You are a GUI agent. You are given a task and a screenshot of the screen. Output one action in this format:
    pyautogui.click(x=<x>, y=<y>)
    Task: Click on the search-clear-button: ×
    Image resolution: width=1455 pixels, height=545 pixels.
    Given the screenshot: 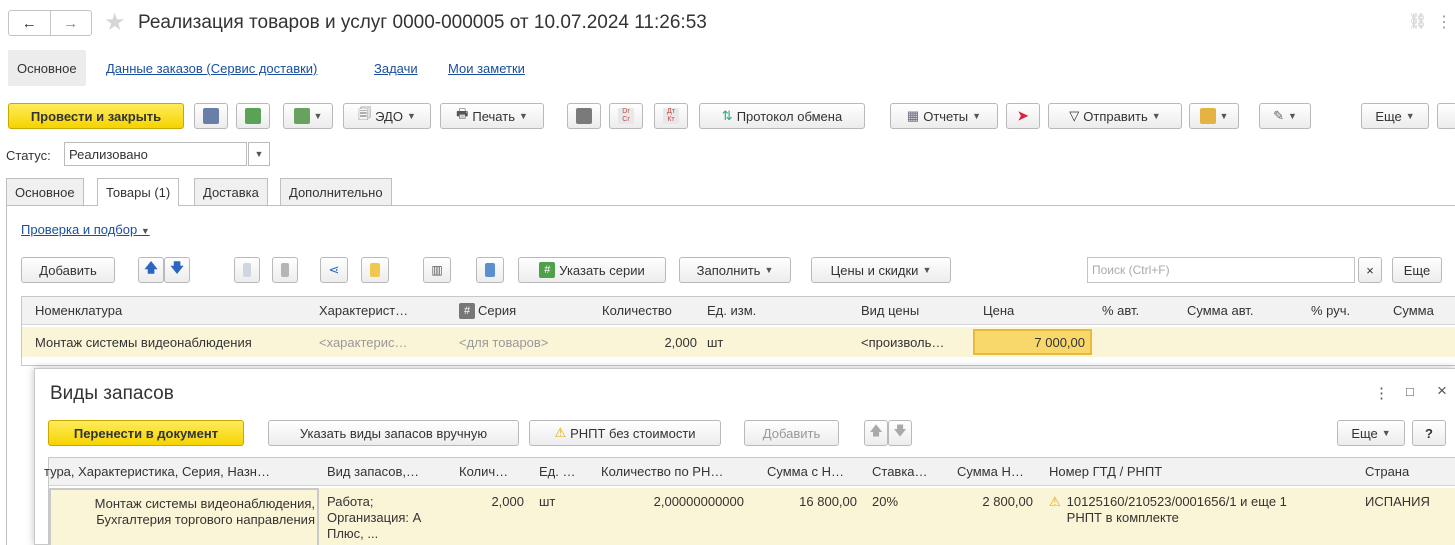 What is the action you would take?
    pyautogui.click(x=1370, y=270)
    